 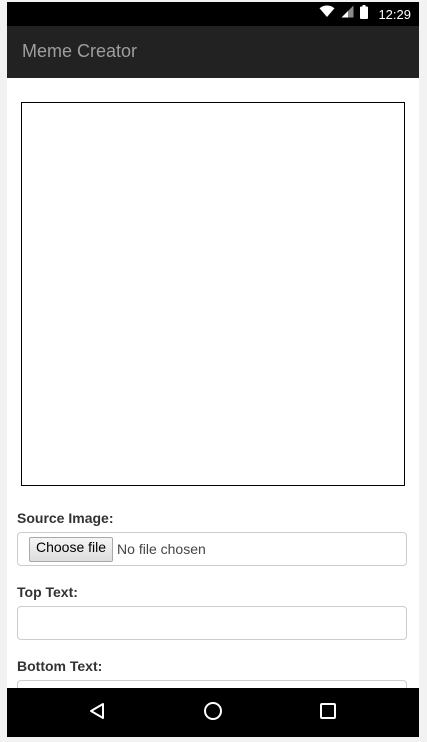 I want to click on status-icons: 12:29, so click(x=365, y=14).